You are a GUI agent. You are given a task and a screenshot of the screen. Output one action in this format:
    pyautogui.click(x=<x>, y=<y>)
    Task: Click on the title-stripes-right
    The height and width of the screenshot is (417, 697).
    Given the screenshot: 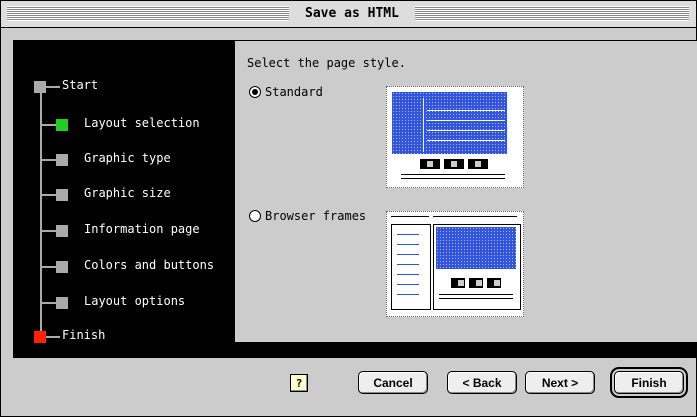 What is the action you would take?
    pyautogui.click(x=552, y=13)
    